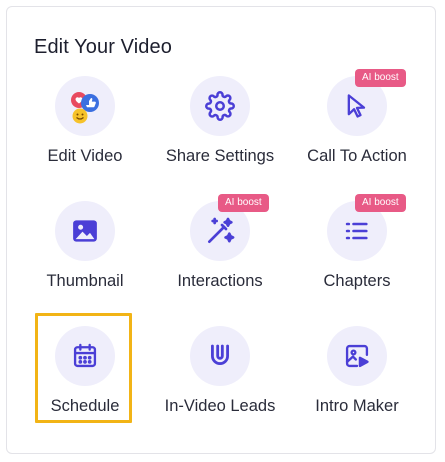 The height and width of the screenshot is (462, 445). I want to click on emoji-reactions-icon, so click(85, 106).